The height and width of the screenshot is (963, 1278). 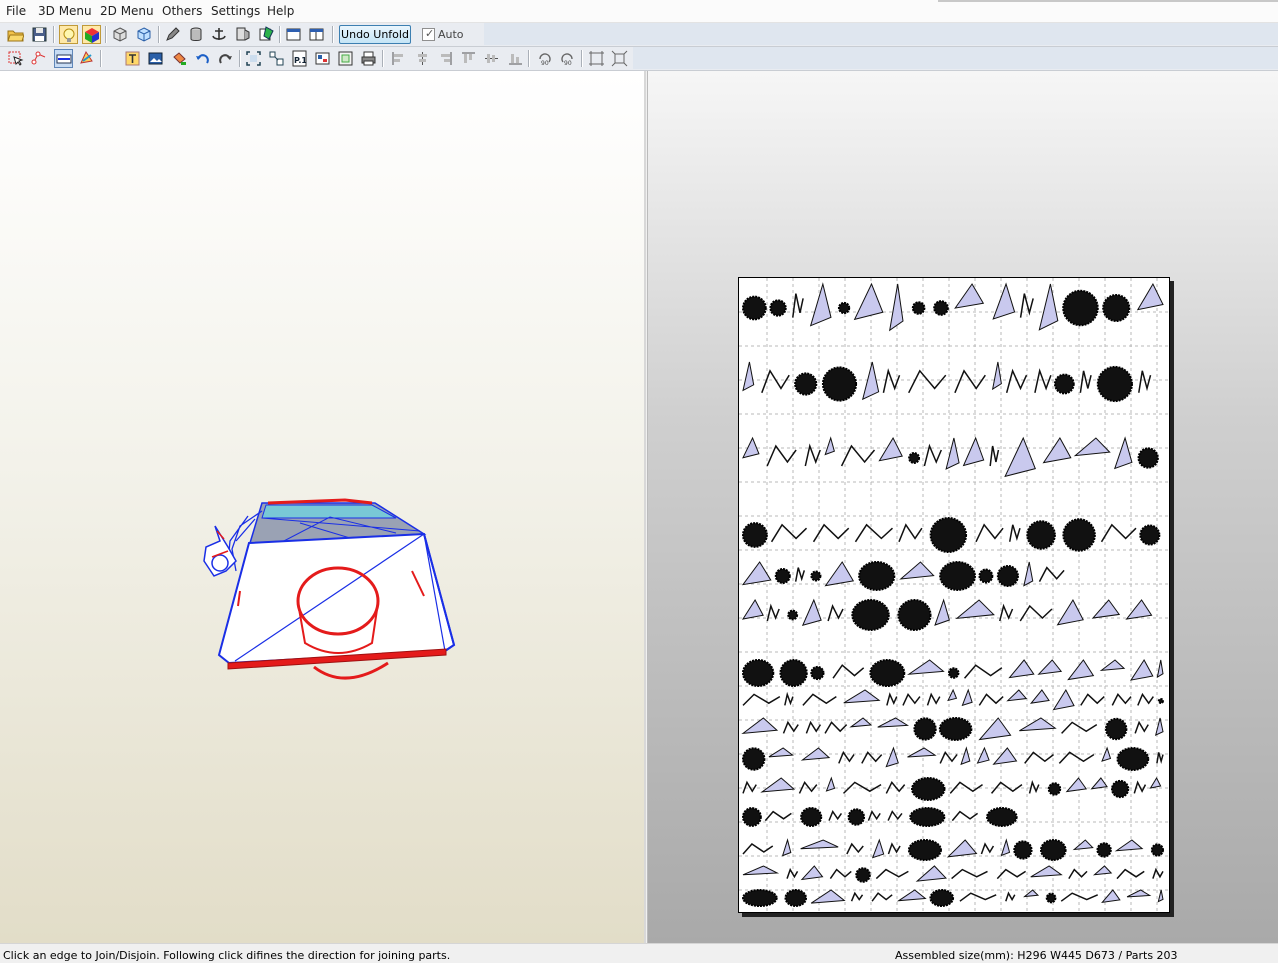 I want to click on undo-button, so click(x=202, y=58).